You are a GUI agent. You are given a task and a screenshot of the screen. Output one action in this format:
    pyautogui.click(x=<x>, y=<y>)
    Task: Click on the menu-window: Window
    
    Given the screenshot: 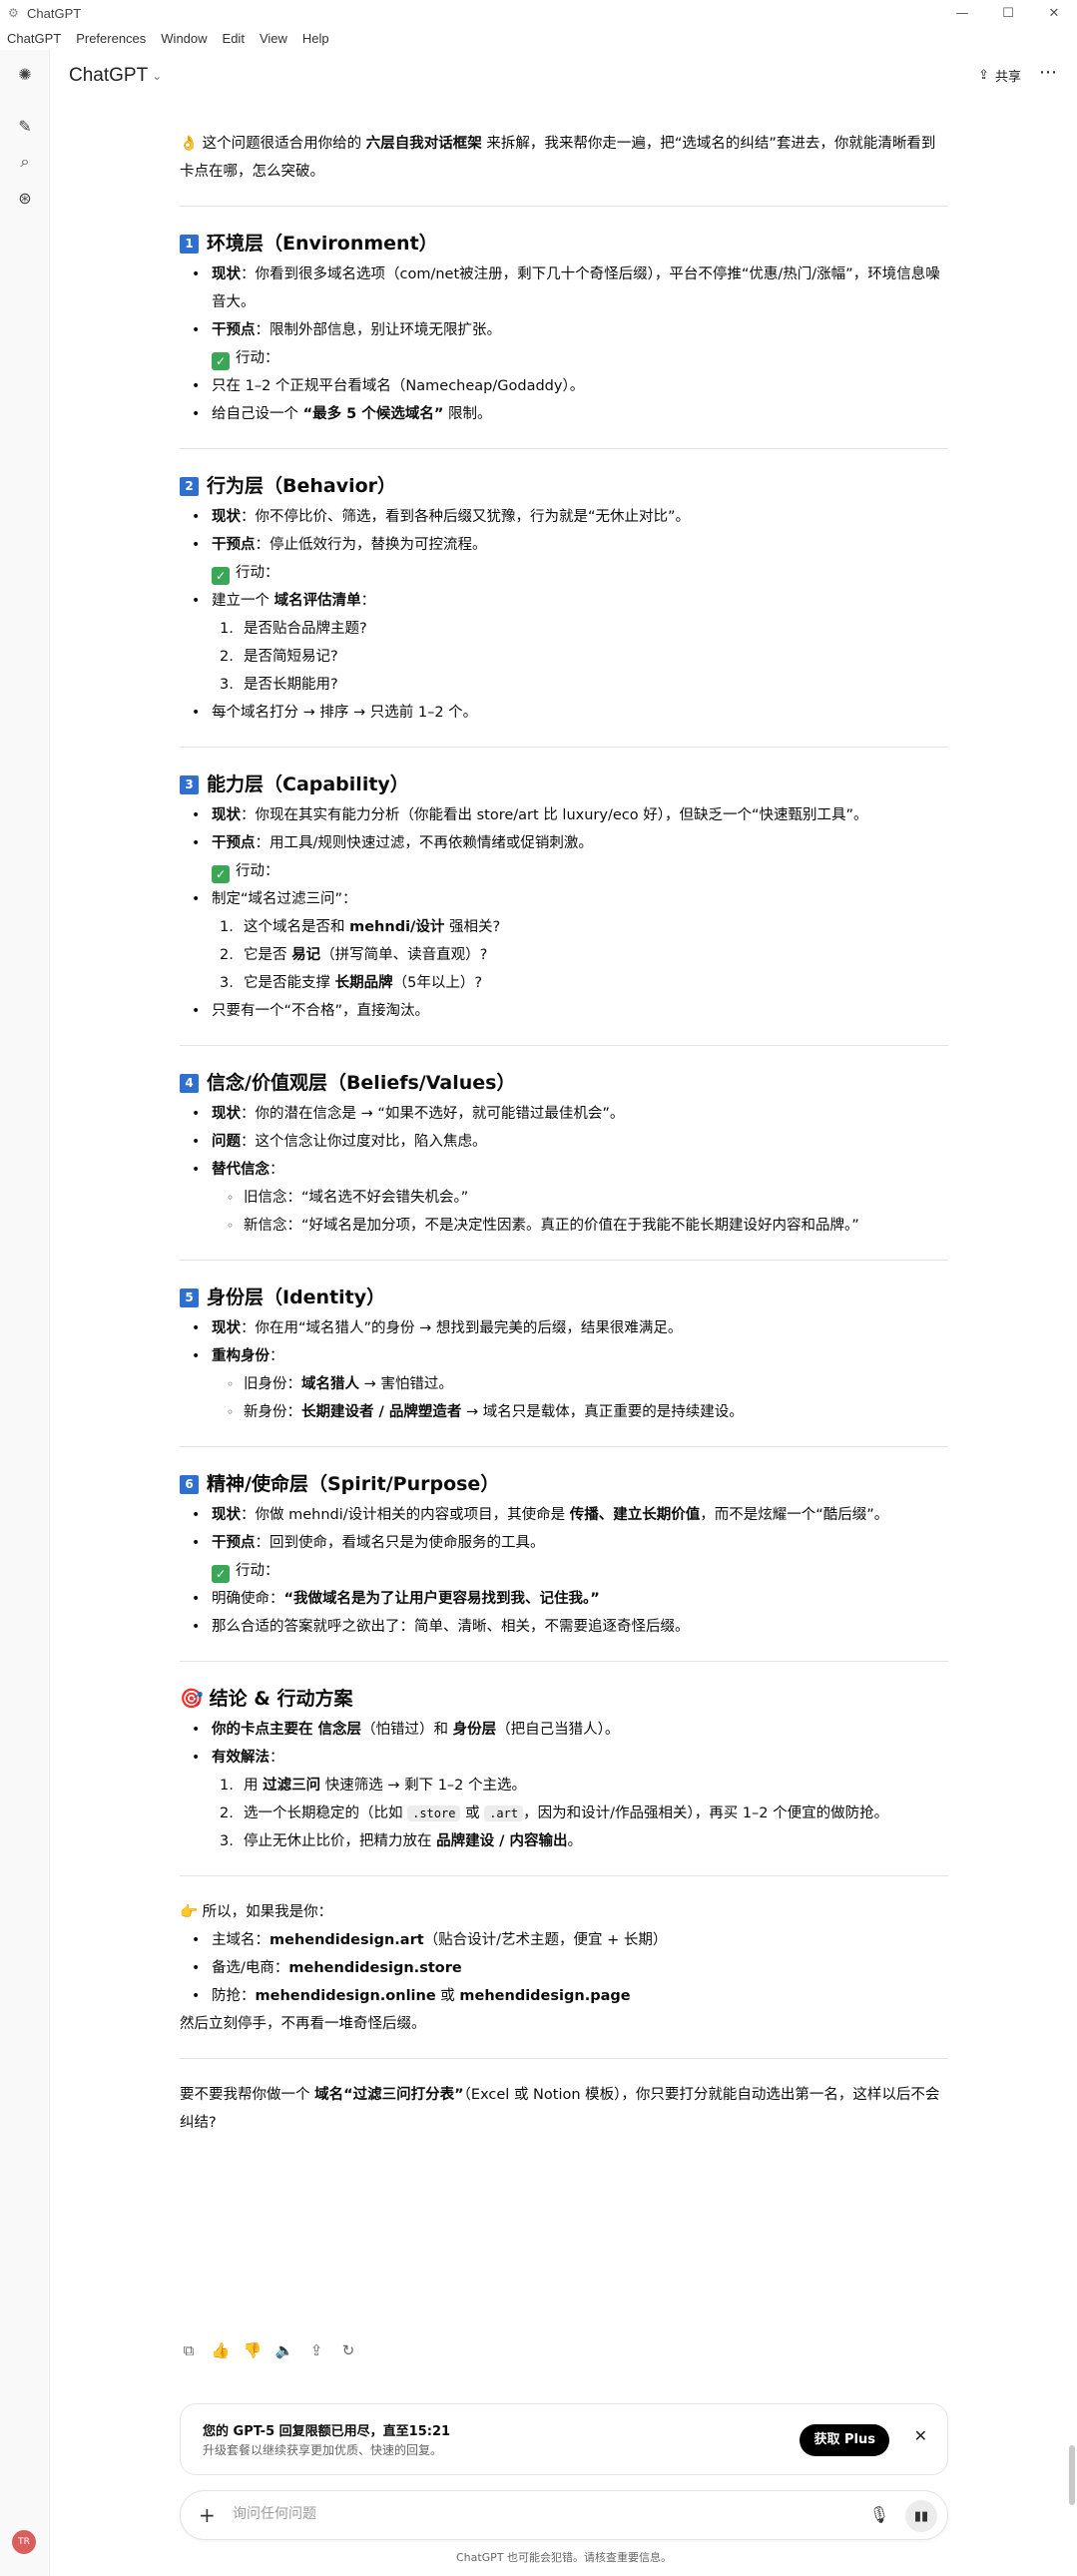 What is the action you would take?
    pyautogui.click(x=185, y=39)
    